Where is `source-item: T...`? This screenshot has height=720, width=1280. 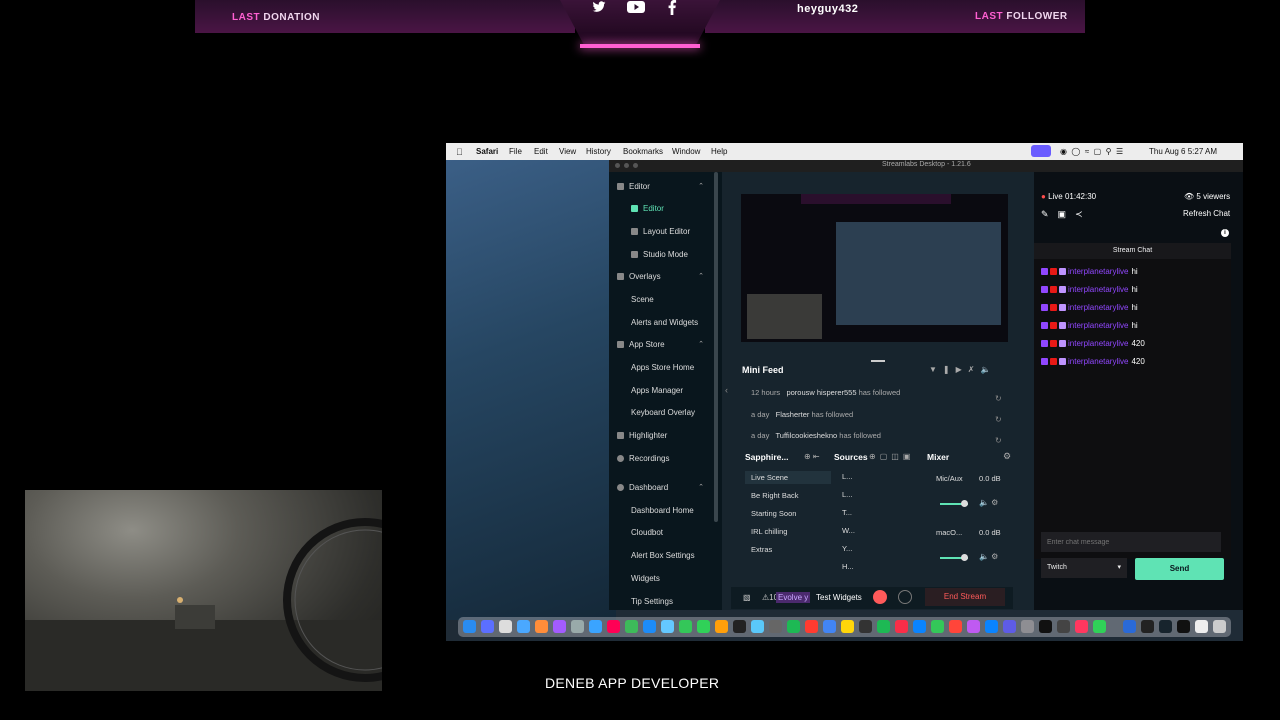 source-item: T... is located at coordinates (847, 512).